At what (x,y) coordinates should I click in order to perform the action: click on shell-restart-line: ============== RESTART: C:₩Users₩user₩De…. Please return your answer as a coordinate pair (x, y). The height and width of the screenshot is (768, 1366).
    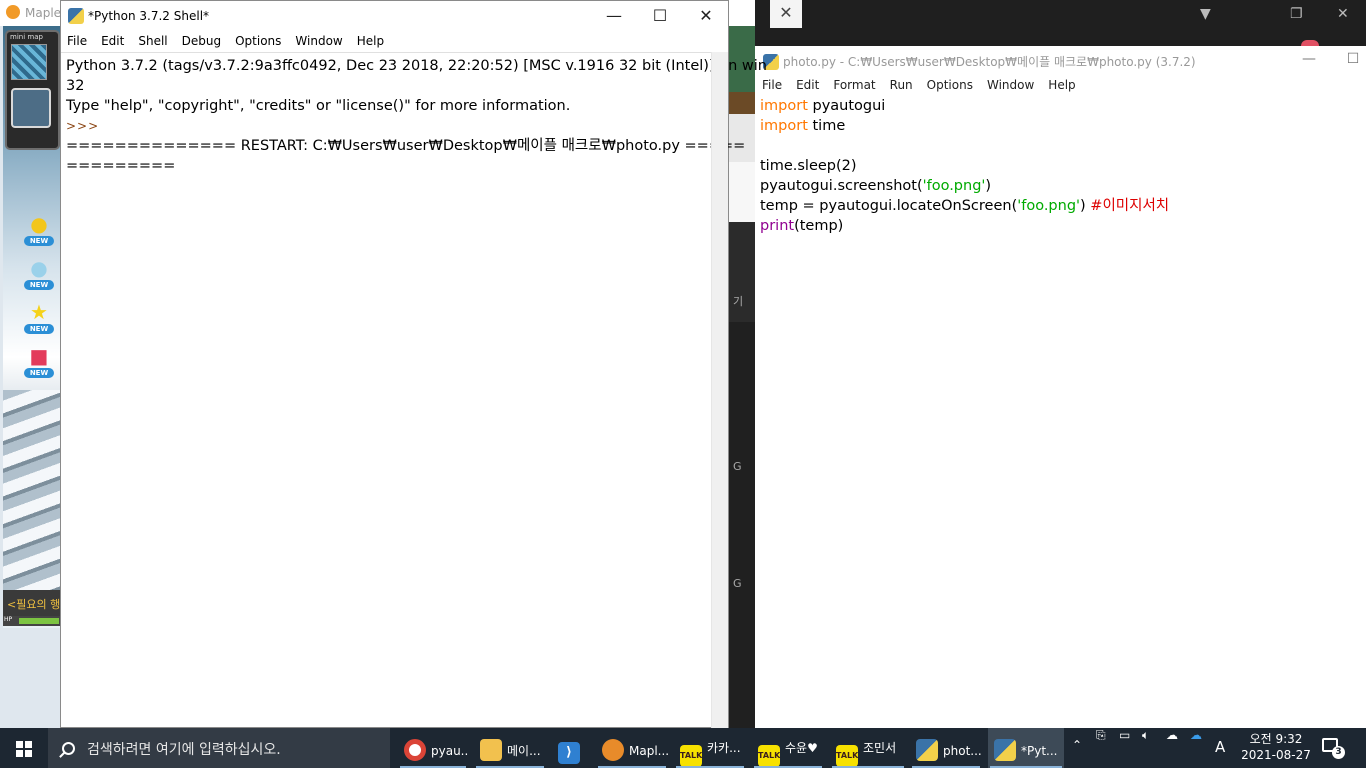
    Looking at the image, I should click on (406, 146).